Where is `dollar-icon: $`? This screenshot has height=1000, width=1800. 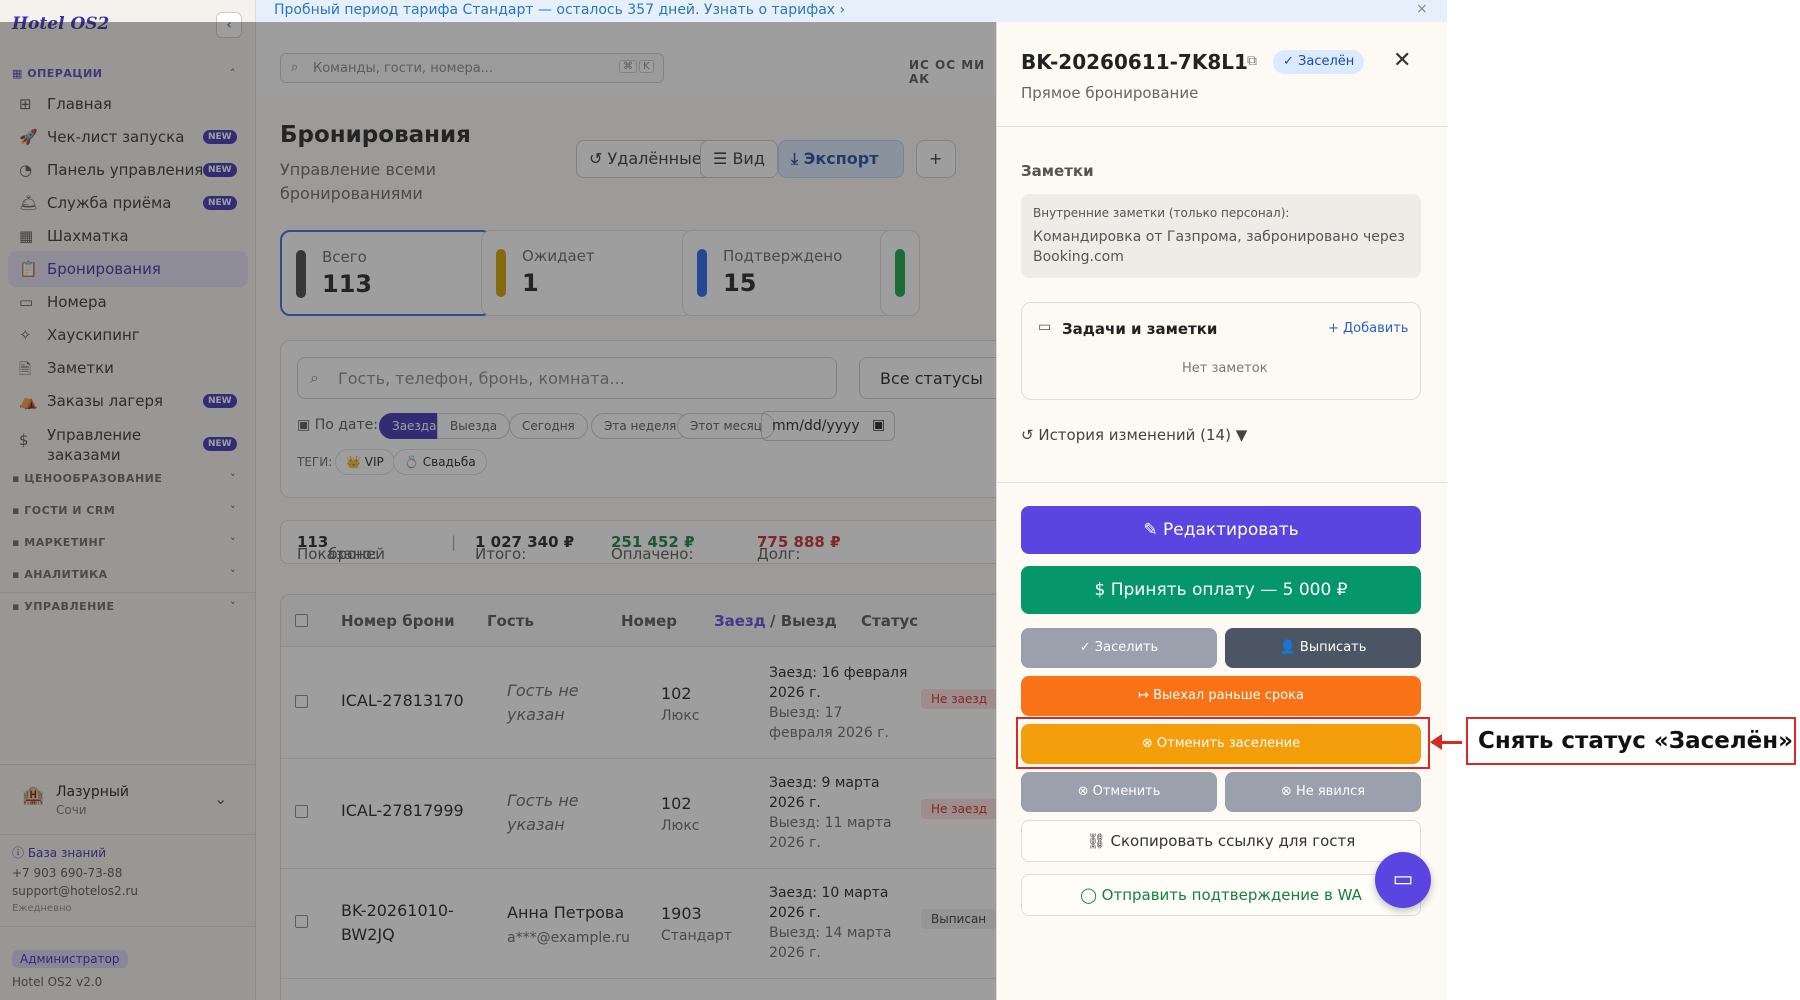
dollar-icon: $ is located at coordinates (1102, 590).